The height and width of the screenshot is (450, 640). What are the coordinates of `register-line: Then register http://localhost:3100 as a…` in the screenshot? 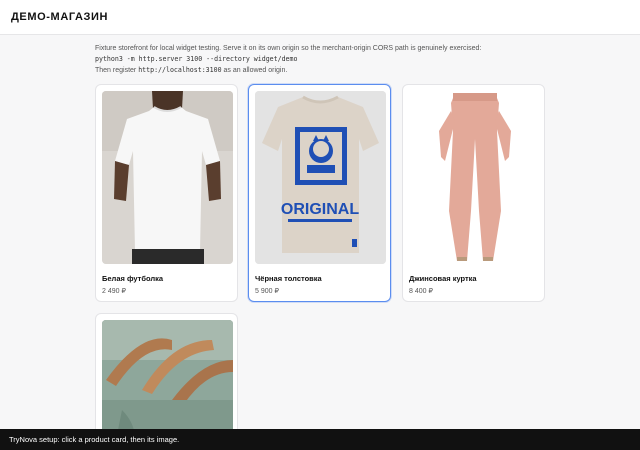 It's located at (191, 70).